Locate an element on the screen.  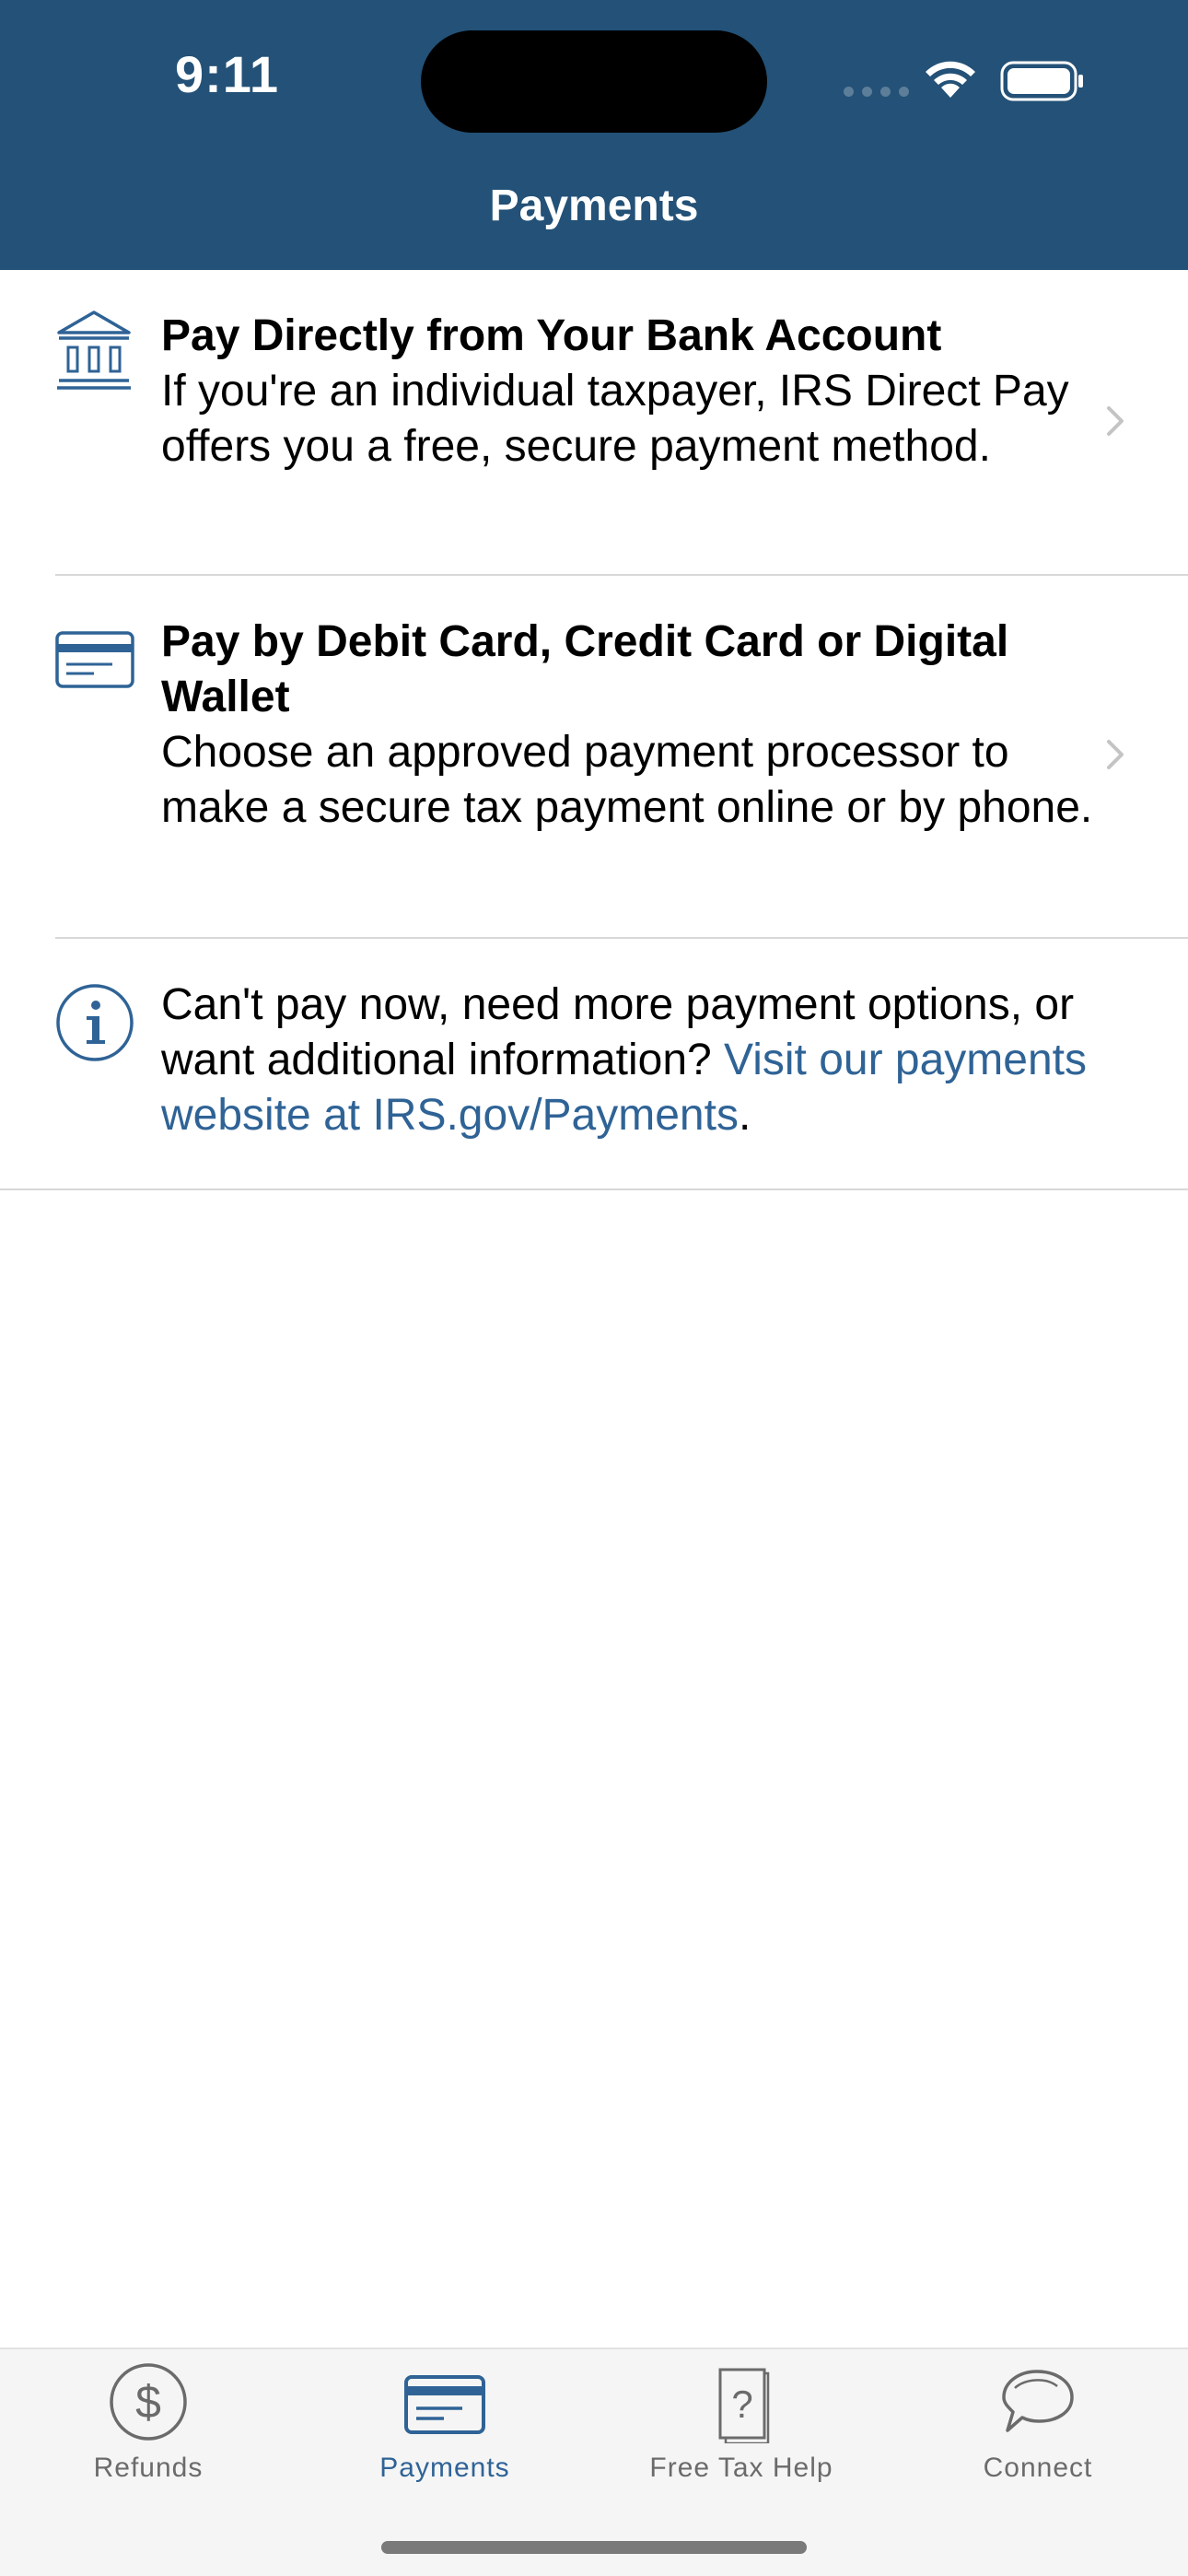
tab-refunds: $ Refunds is located at coordinates (148, 2423).